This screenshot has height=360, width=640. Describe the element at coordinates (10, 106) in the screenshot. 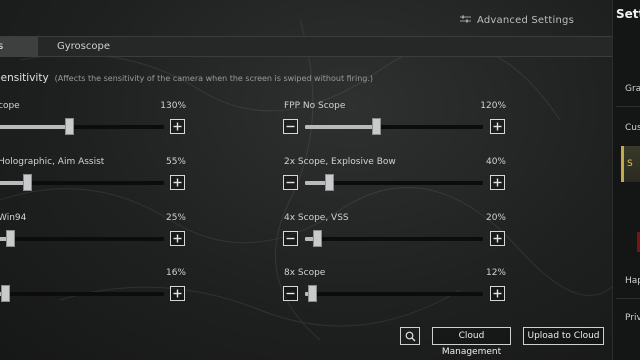

I see `slider-label: cope` at that location.